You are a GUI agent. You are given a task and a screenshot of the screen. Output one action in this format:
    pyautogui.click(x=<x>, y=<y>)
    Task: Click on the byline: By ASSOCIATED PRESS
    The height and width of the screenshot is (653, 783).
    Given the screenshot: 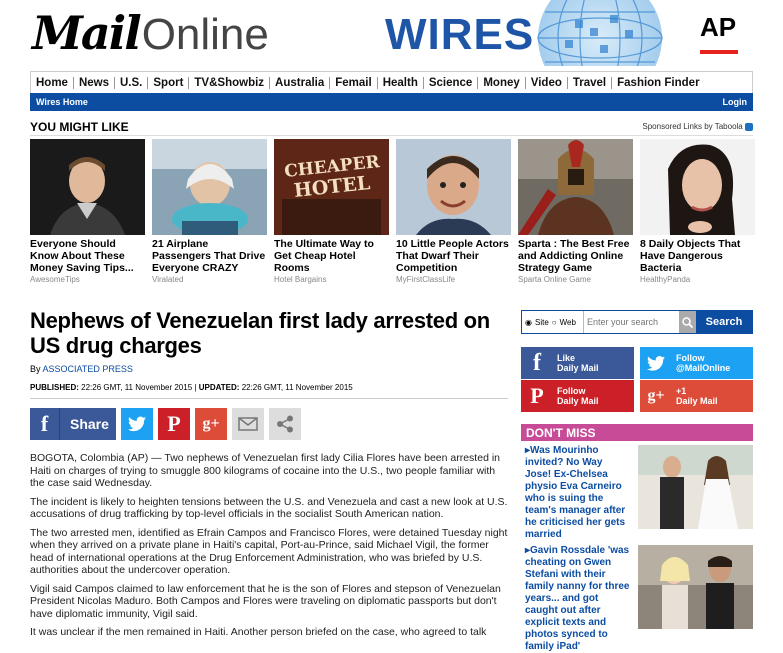 What is the action you would take?
    pyautogui.click(x=269, y=369)
    